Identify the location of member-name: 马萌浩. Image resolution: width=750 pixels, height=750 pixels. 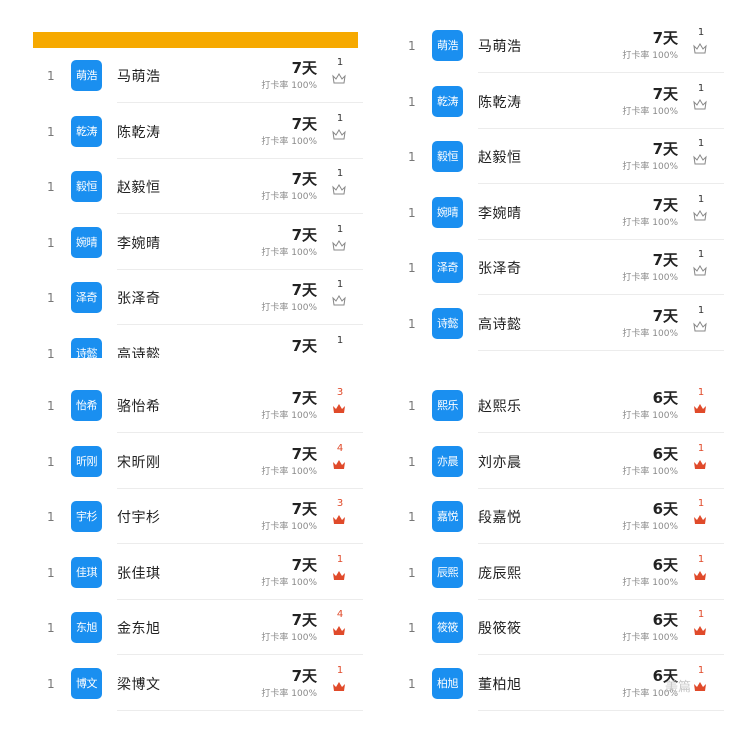
(500, 47).